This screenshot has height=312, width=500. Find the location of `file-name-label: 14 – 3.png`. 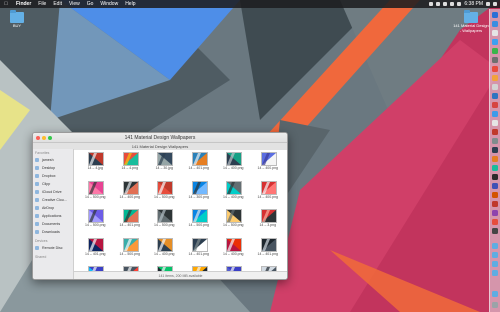

file-name-label: 14 – 3.png is located at coordinates (268, 225).